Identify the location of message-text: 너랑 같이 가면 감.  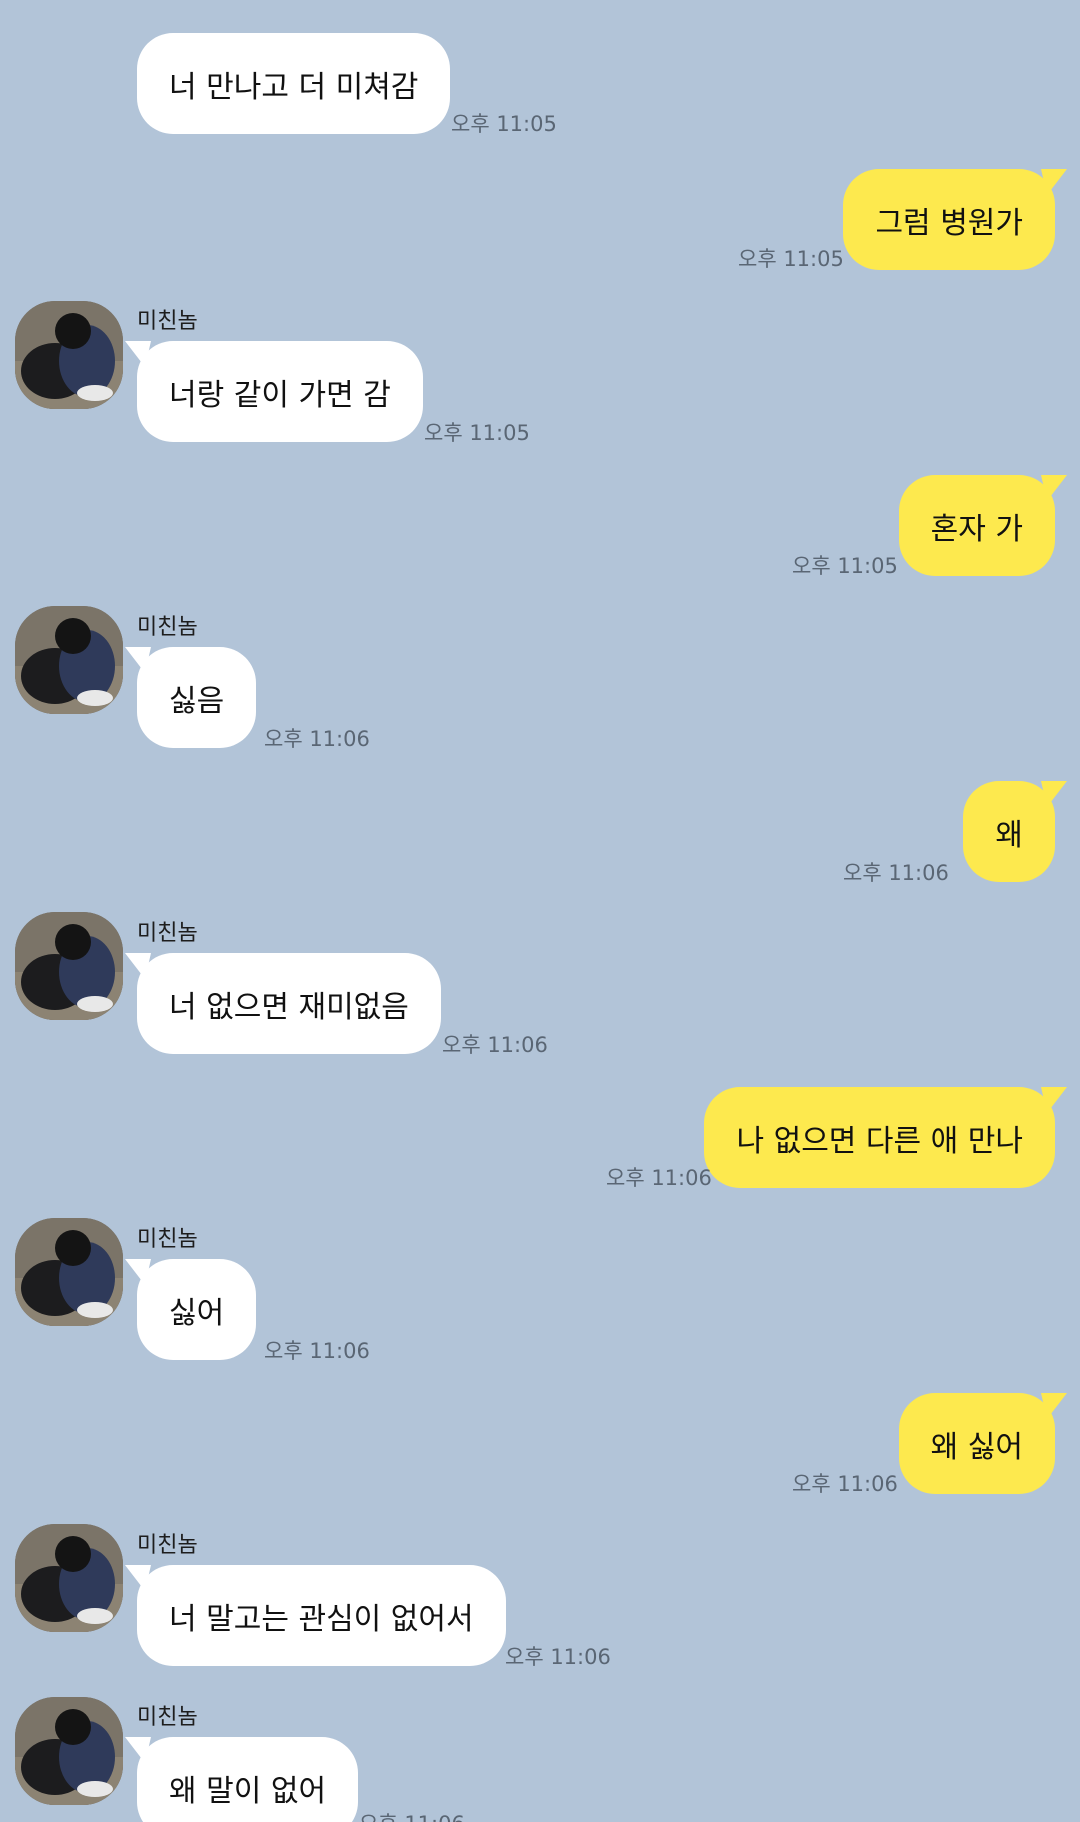
(280, 395).